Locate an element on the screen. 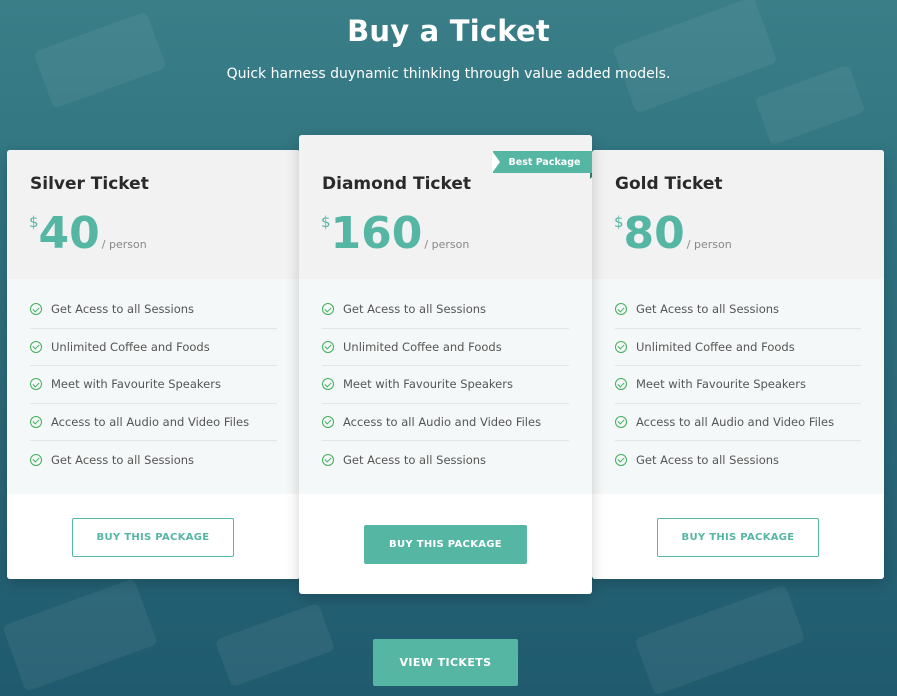 This screenshot has width=897, height=696. price-amount: 160 is located at coordinates (376, 233).